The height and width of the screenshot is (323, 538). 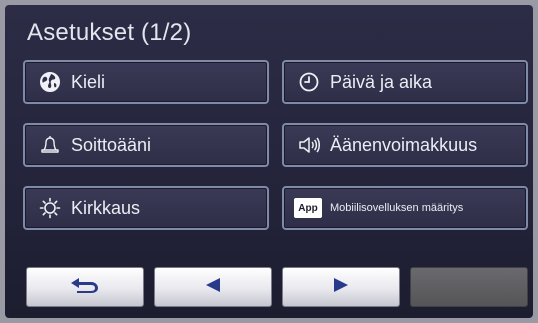 I want to click on clock-icon, so click(x=309, y=82).